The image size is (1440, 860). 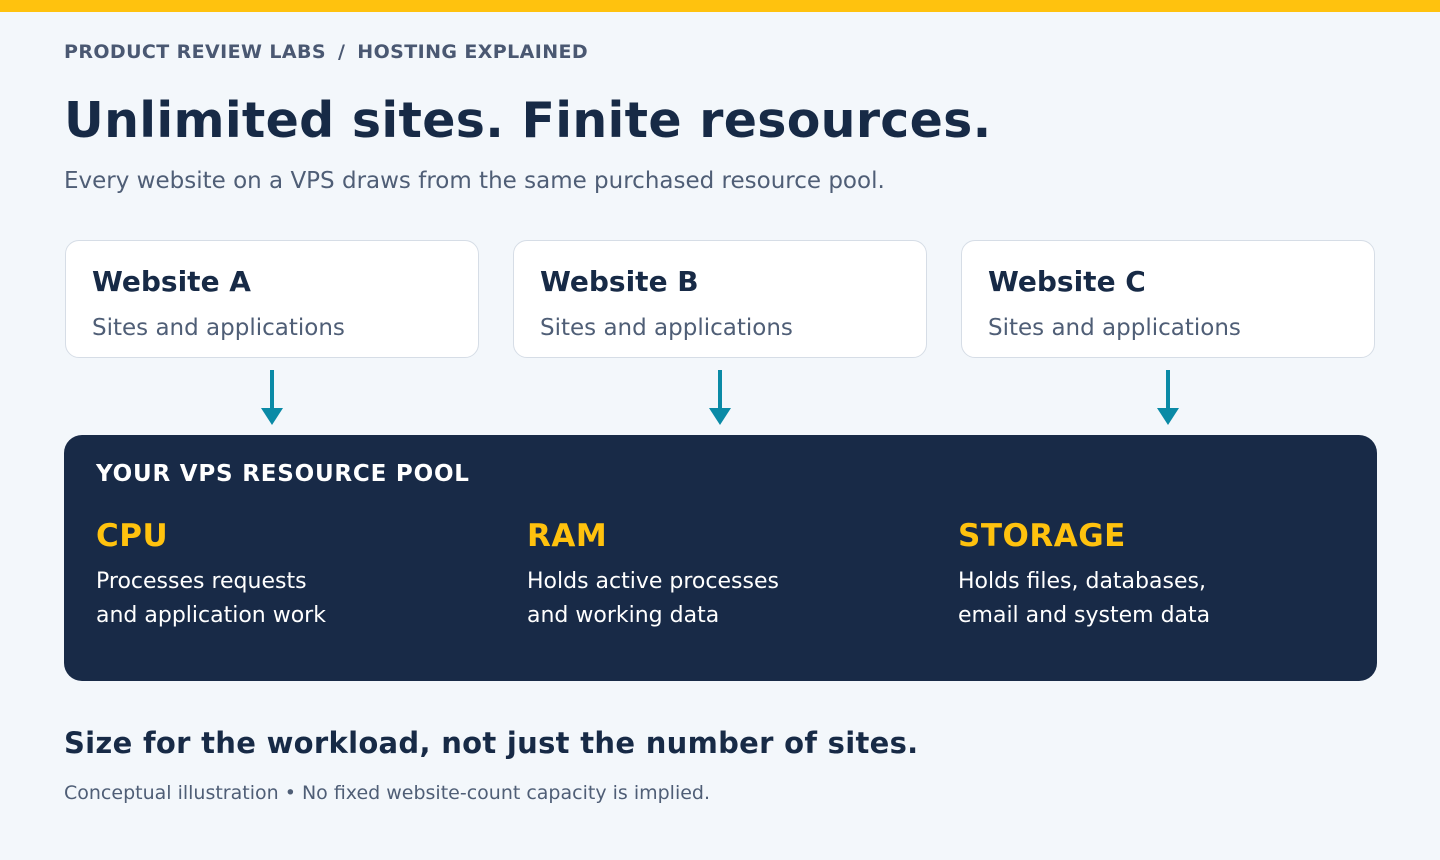 What do you see at coordinates (195, 52) in the screenshot?
I see `breadcrumb-item-brand: PRODUCT REVIEW LABS` at bounding box center [195, 52].